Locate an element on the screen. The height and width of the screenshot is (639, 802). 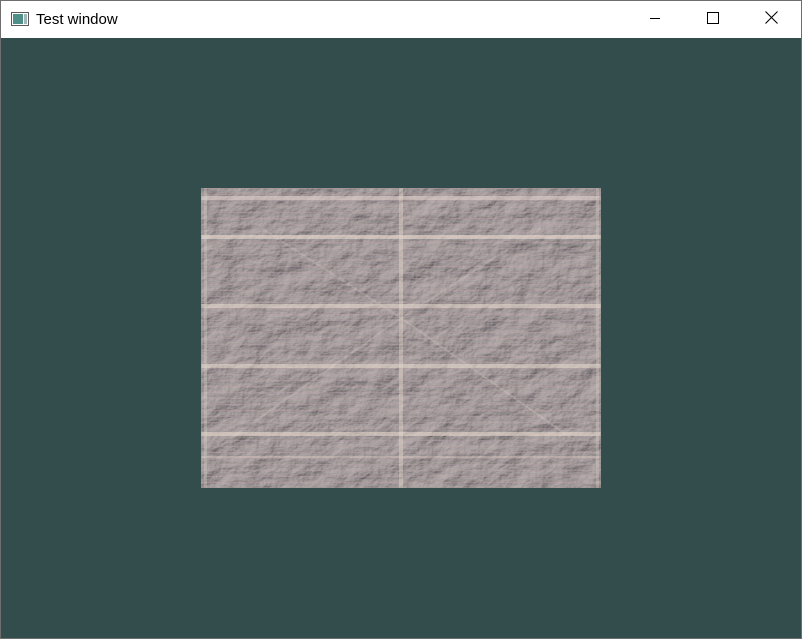
maximize-icon is located at coordinates (713, 20).